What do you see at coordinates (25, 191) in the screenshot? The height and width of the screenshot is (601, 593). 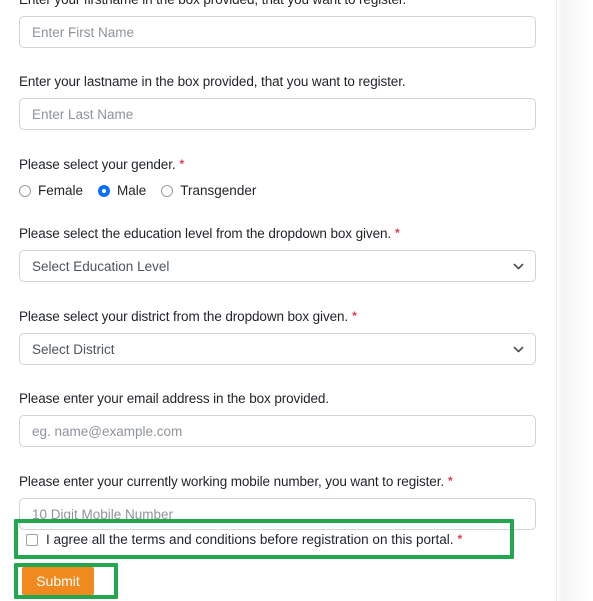 I see `radio-icon-female` at bounding box center [25, 191].